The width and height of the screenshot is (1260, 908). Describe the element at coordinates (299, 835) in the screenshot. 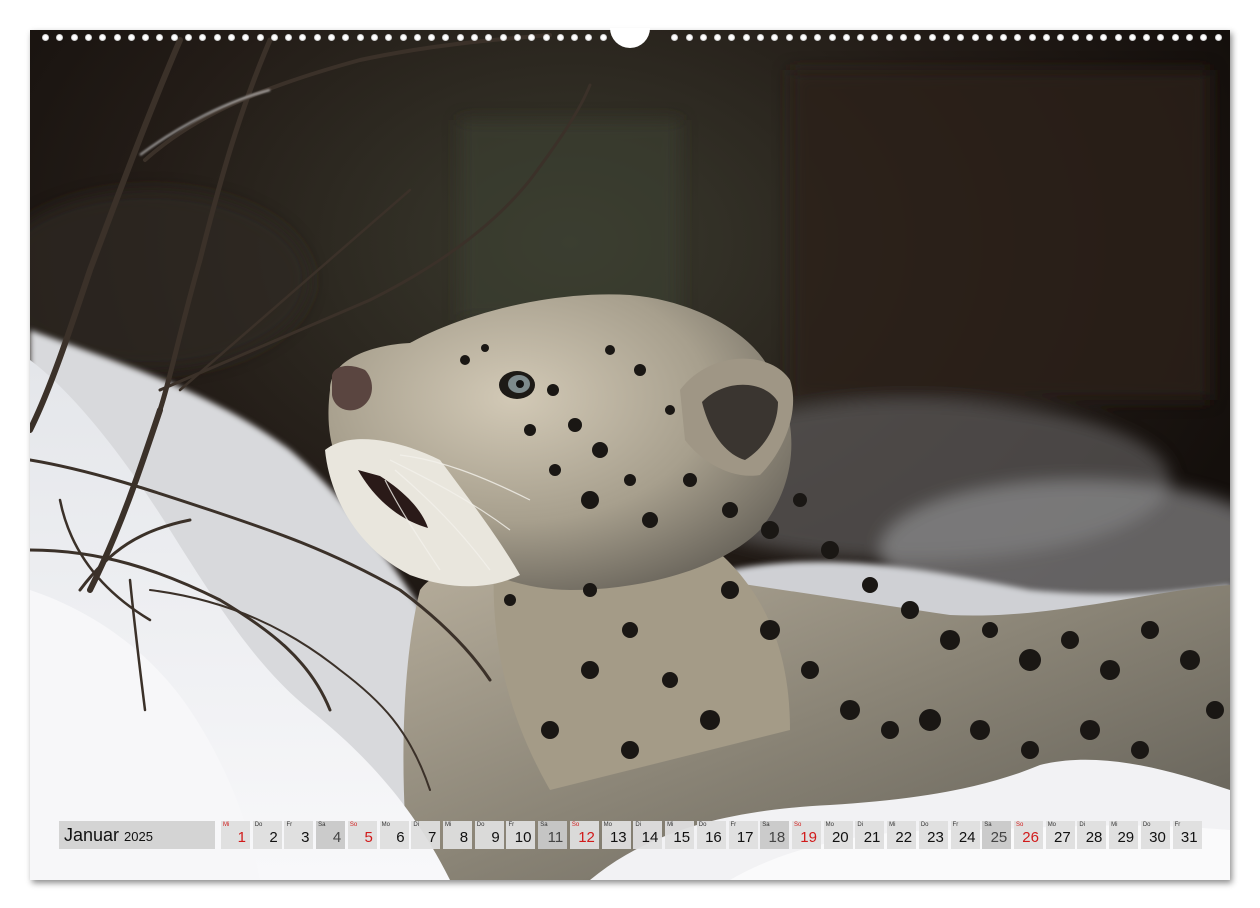

I see `day-cell: Fr 3` at that location.